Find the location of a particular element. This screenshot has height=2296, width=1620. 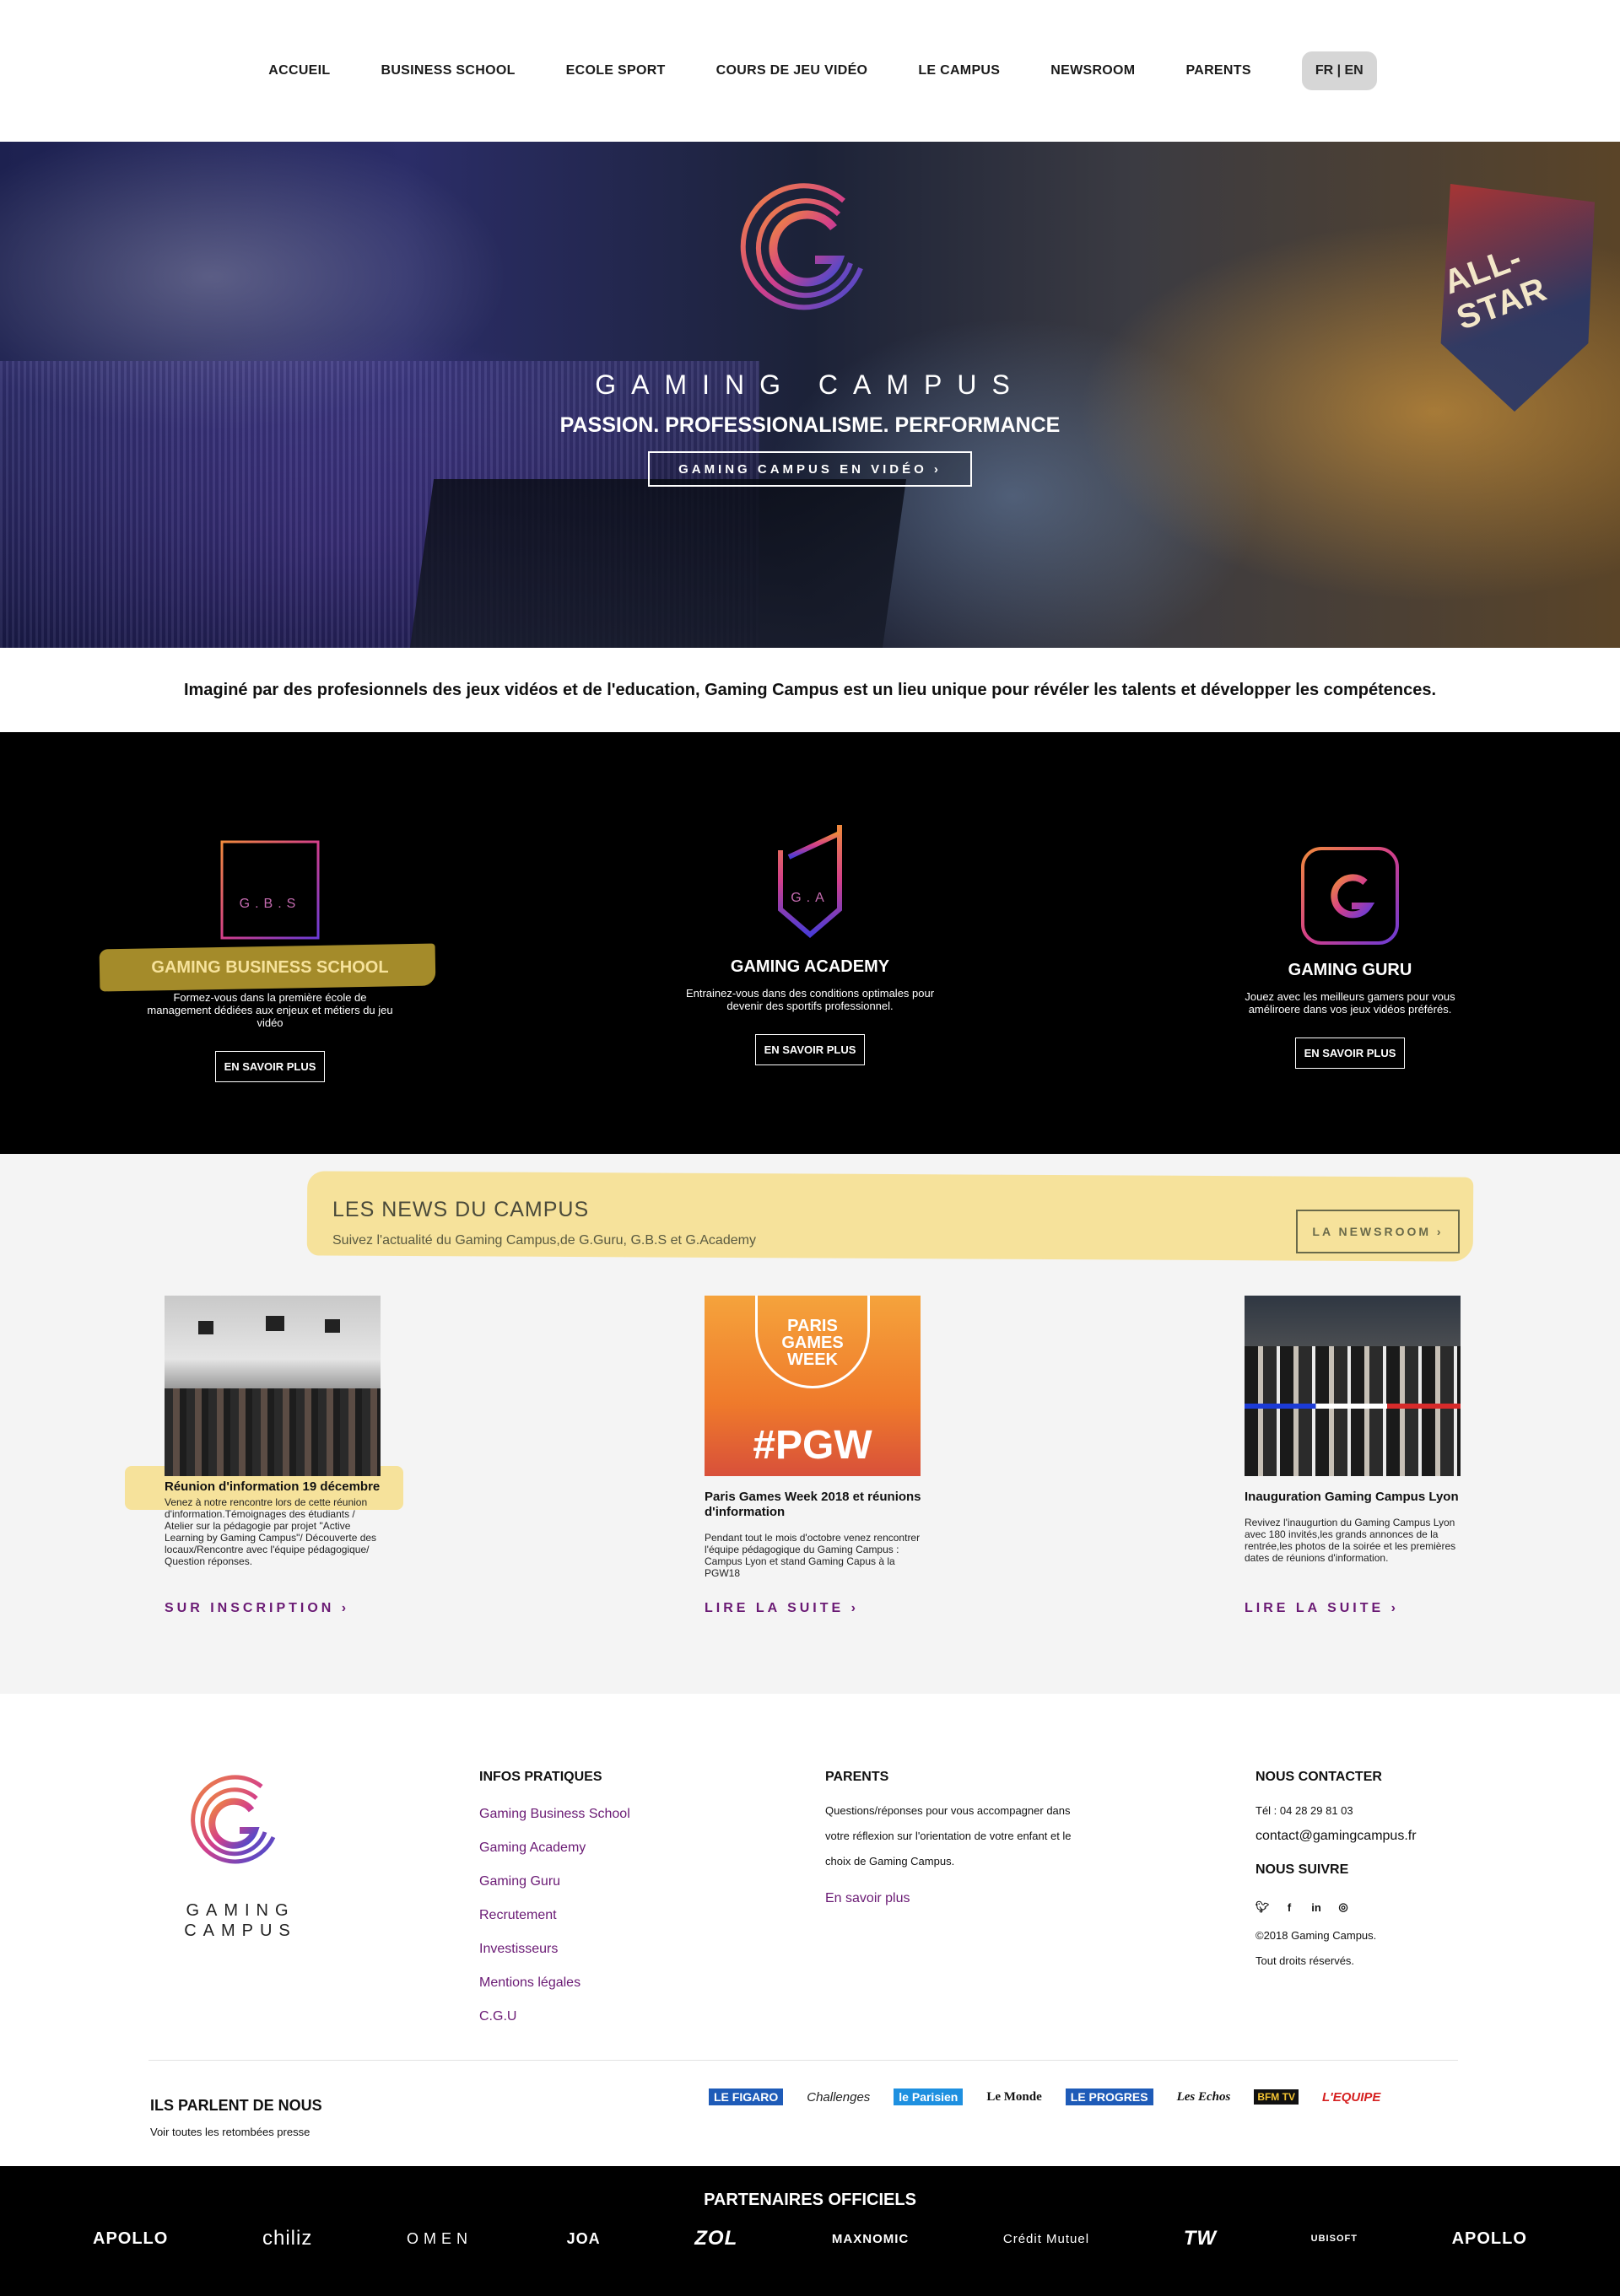

academy-title: GAMING ACADEMY is located at coordinates (810, 966).